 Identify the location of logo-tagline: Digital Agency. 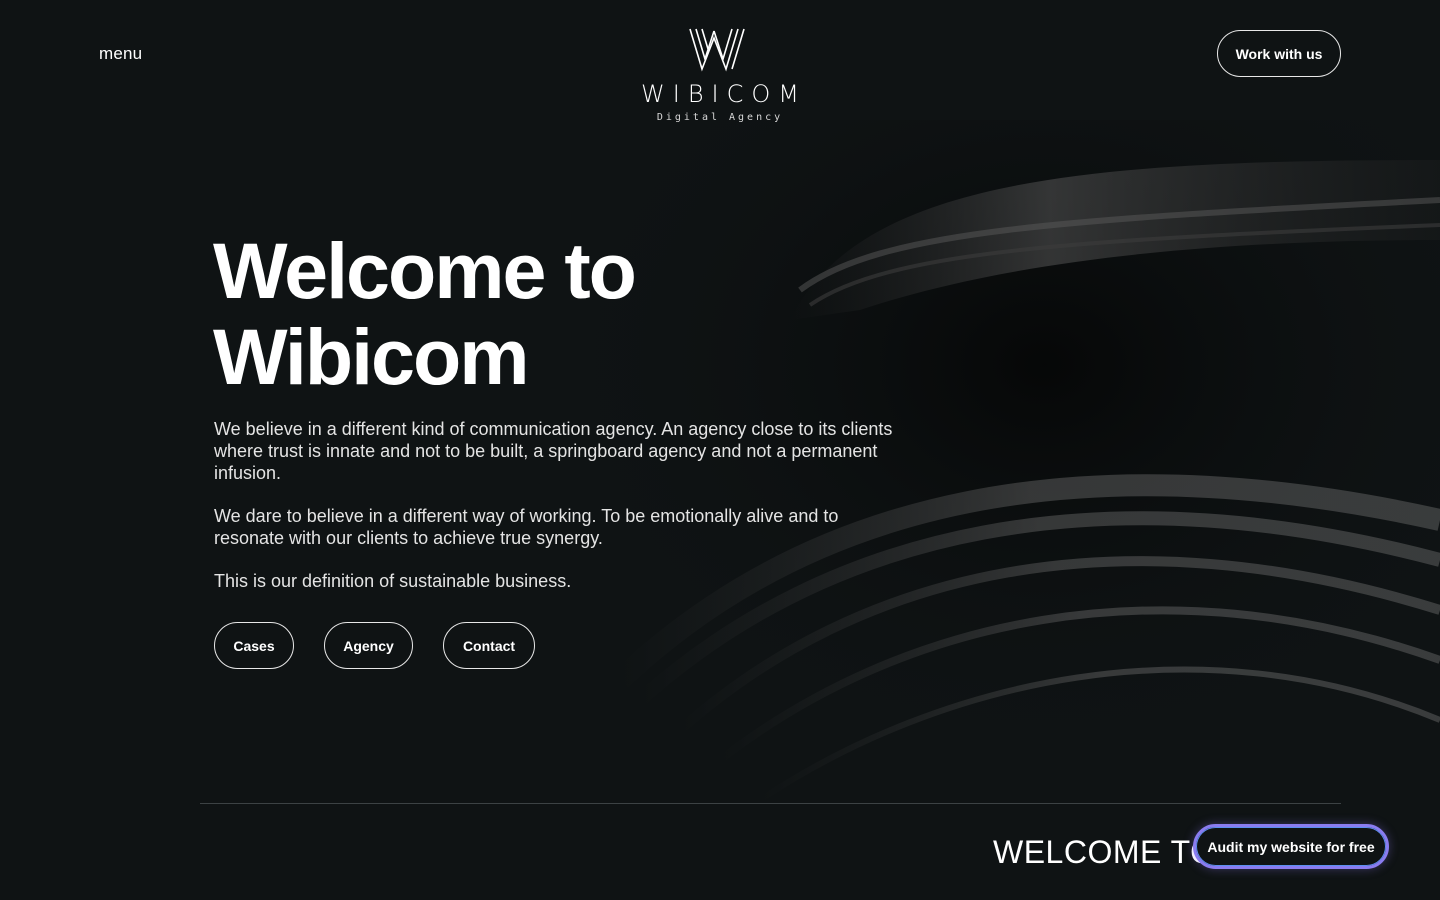
(720, 117).